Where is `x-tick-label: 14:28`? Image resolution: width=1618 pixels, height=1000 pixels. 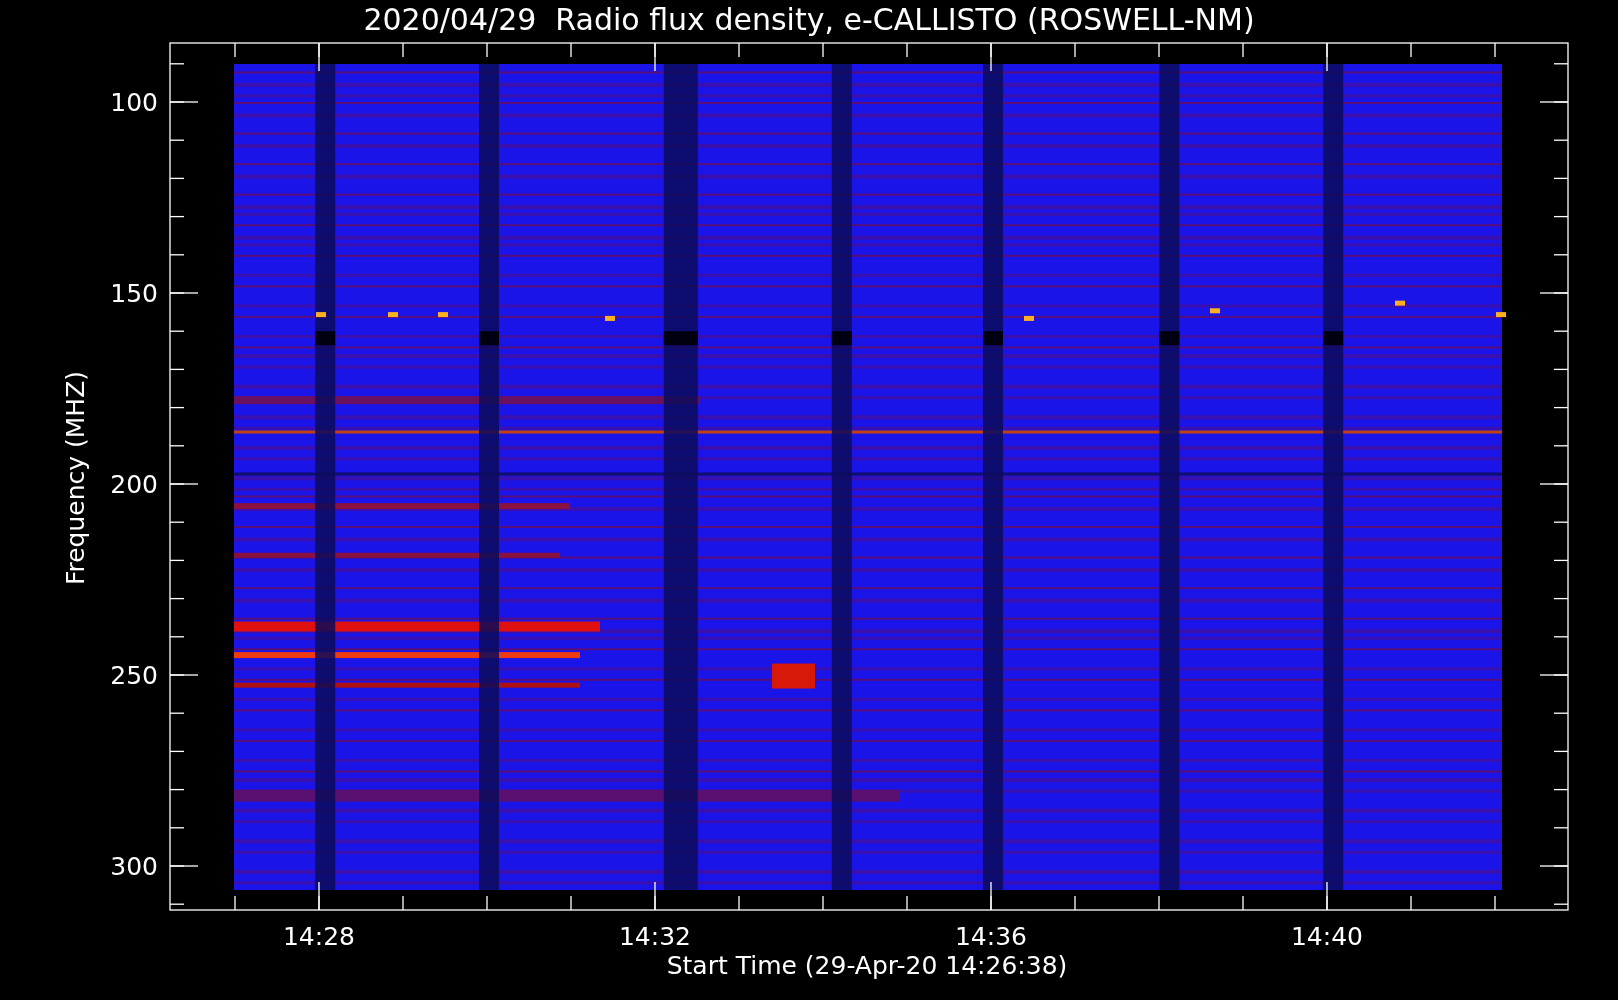
x-tick-label: 14:28 is located at coordinates (319, 936).